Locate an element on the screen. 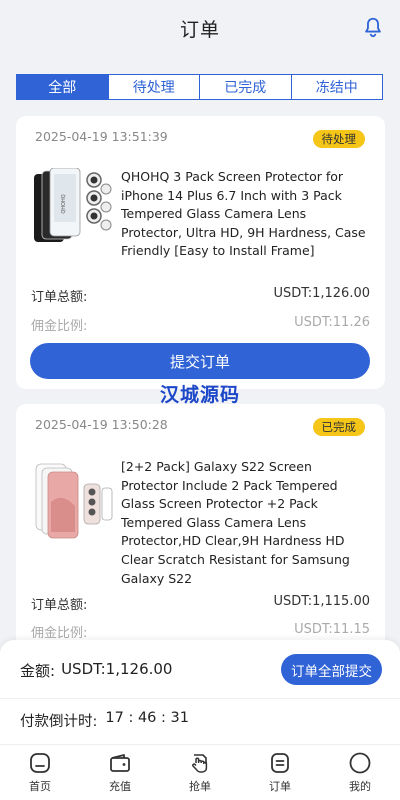  order-total-value: USDT:1,126.00 is located at coordinates (321, 293).